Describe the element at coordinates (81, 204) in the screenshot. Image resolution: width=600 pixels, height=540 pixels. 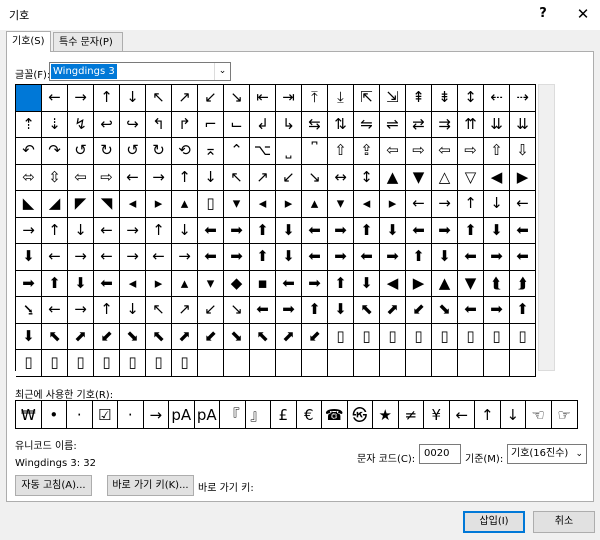
I see `symbol-cell: ◤` at that location.